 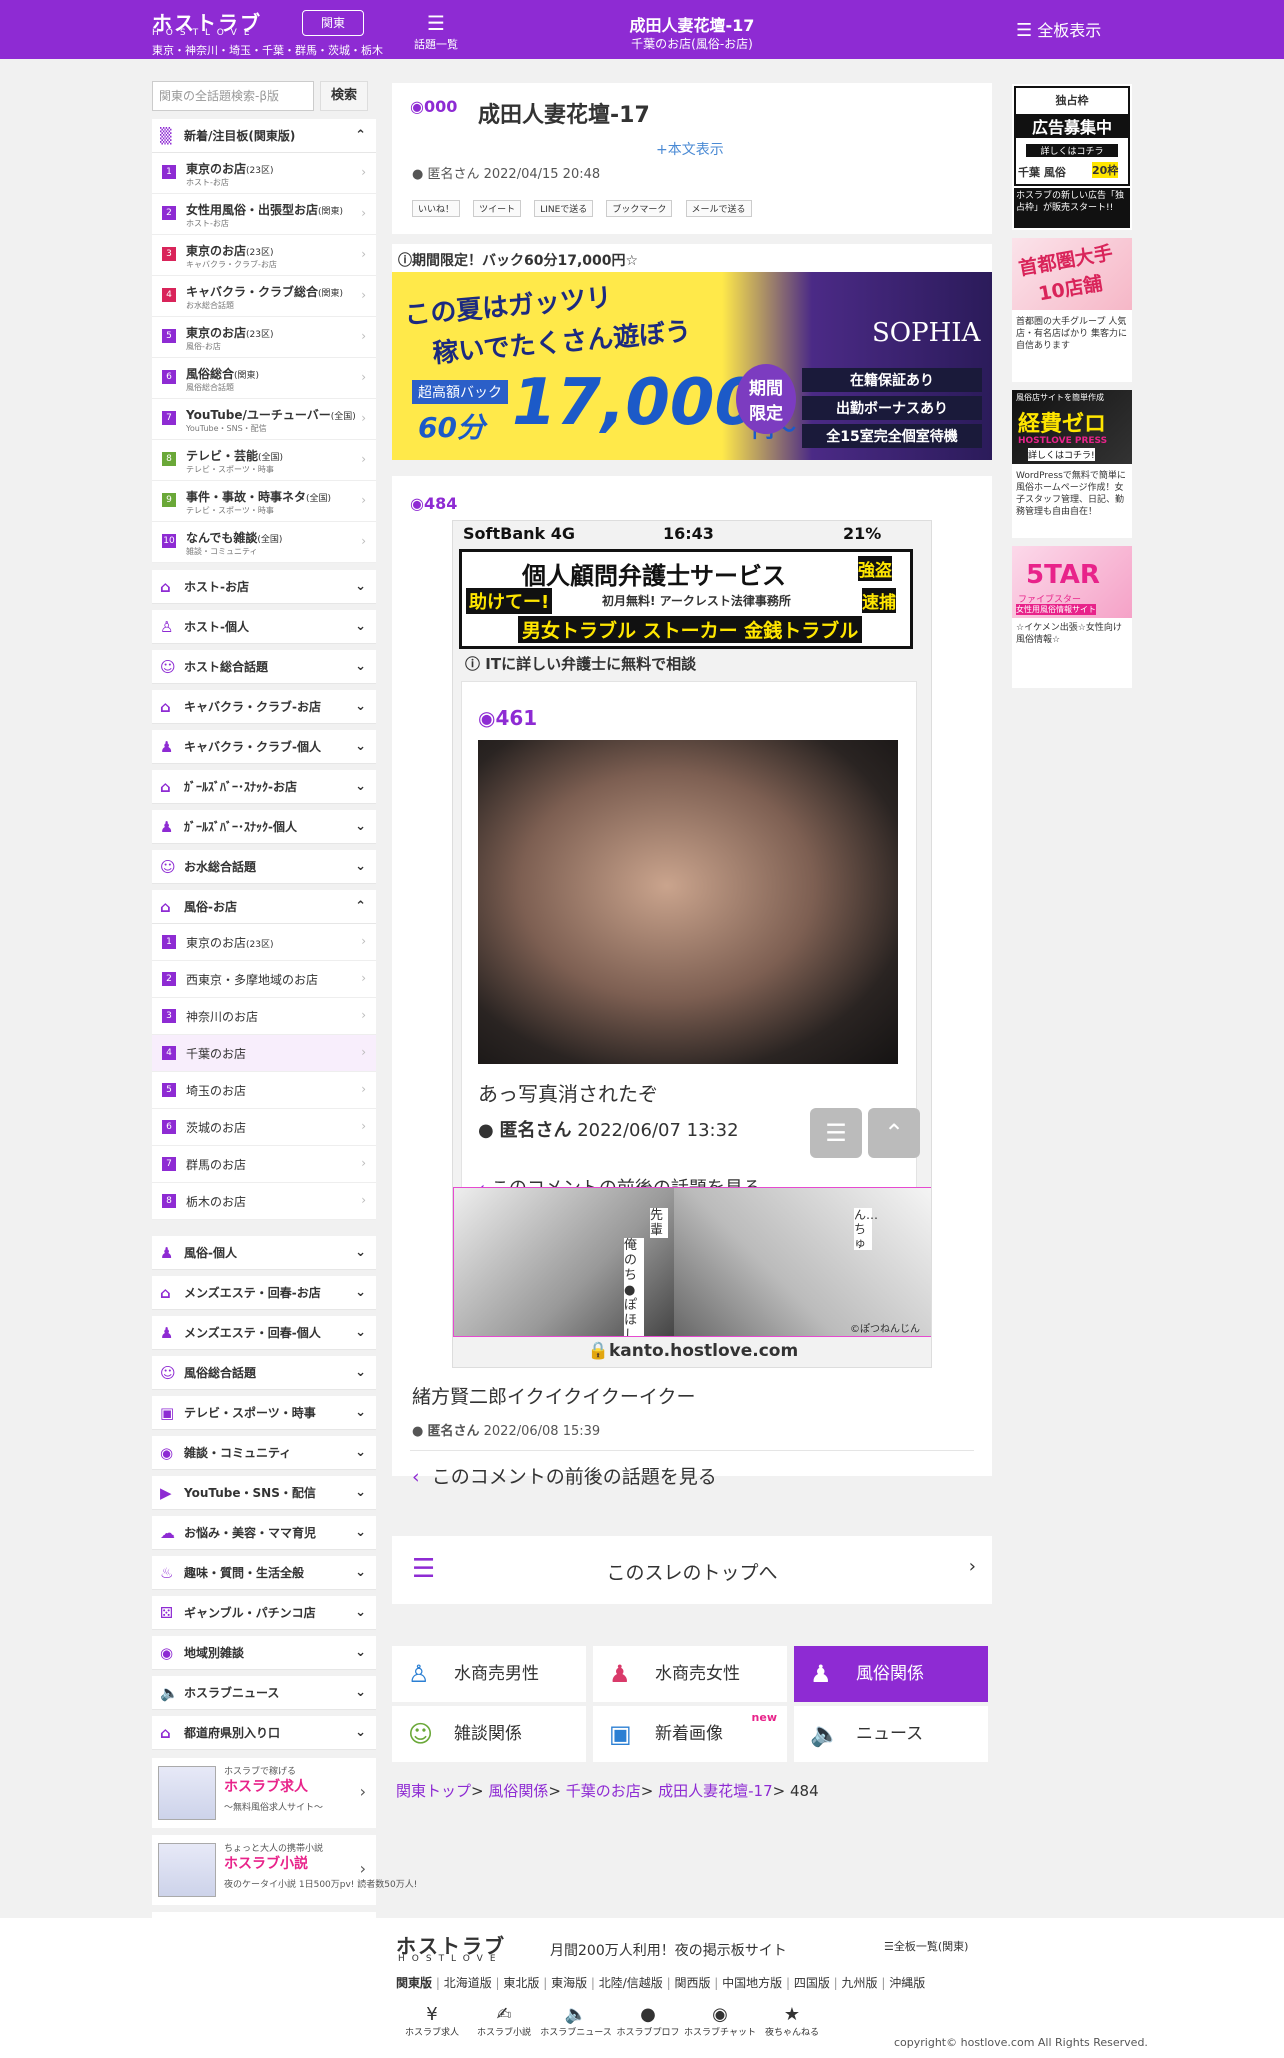 What do you see at coordinates (264, 378) in the screenshot?
I see `hot-board-item: 6 風俗総合(関東) 風俗総合話題 ›` at bounding box center [264, 378].